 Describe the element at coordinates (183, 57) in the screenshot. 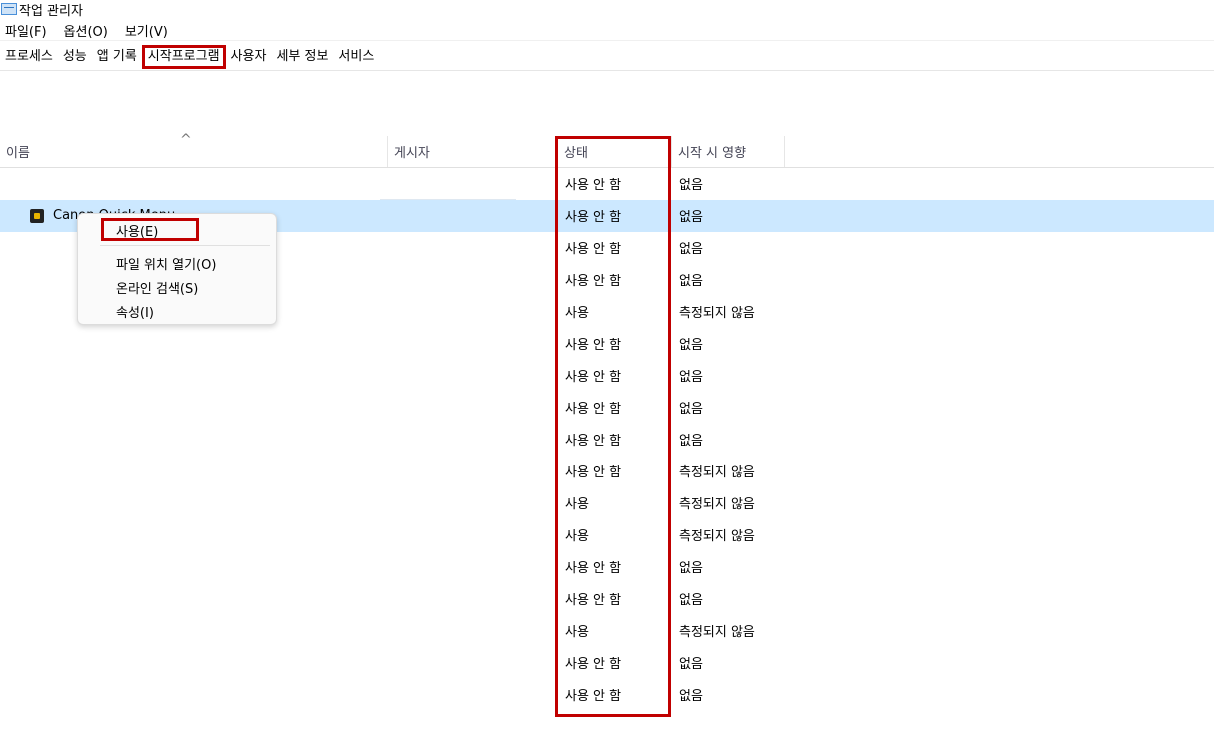

I see `tab-startup: 시작프로그램` at that location.